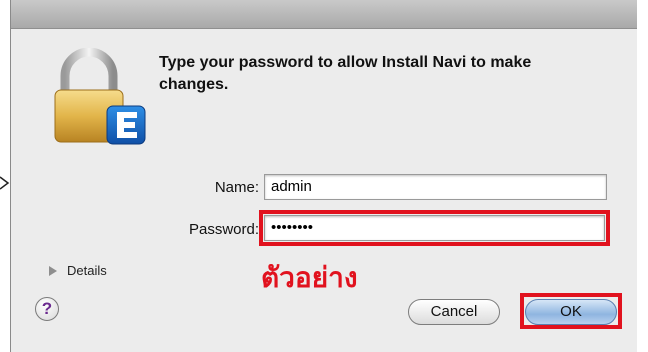  What do you see at coordinates (454, 312) in the screenshot?
I see `cancel-button: Cancel` at bounding box center [454, 312].